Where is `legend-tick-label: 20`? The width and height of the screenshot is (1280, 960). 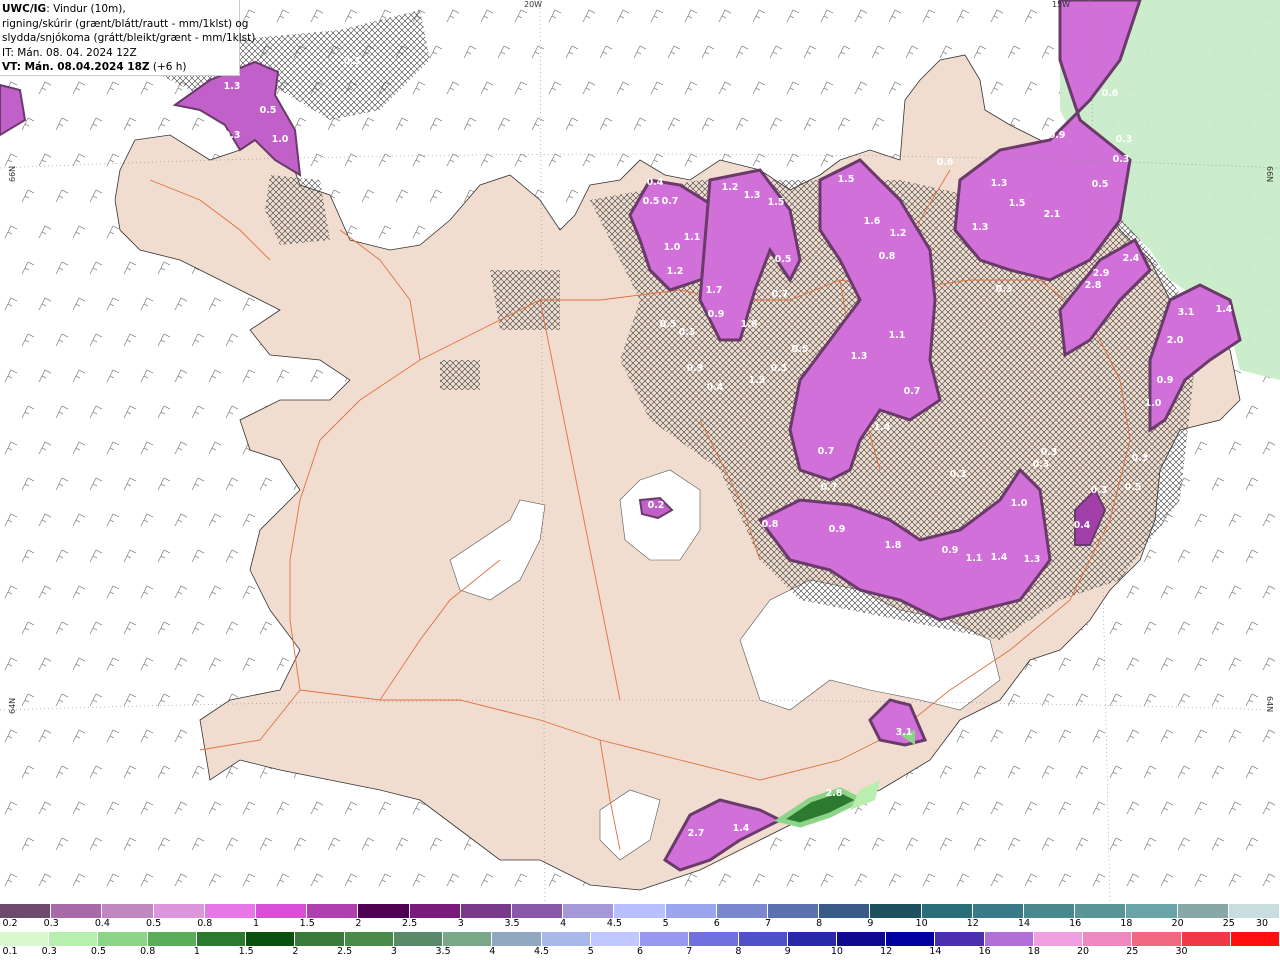
legend-tick-label: 20 is located at coordinates (1177, 923).